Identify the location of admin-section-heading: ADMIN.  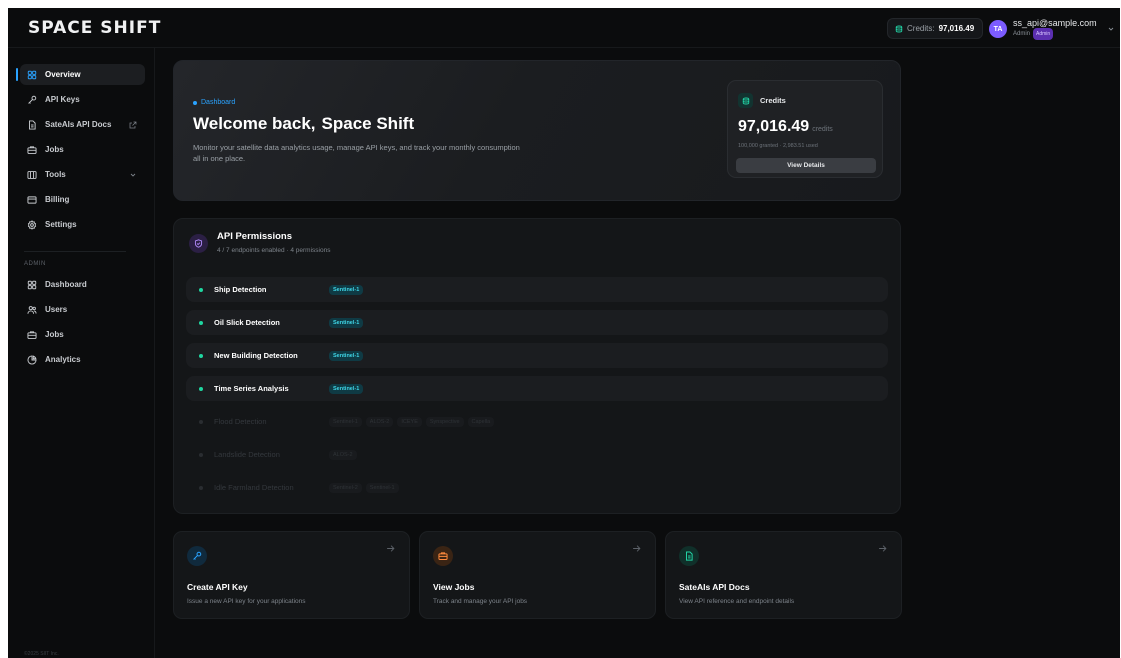
(35, 264).